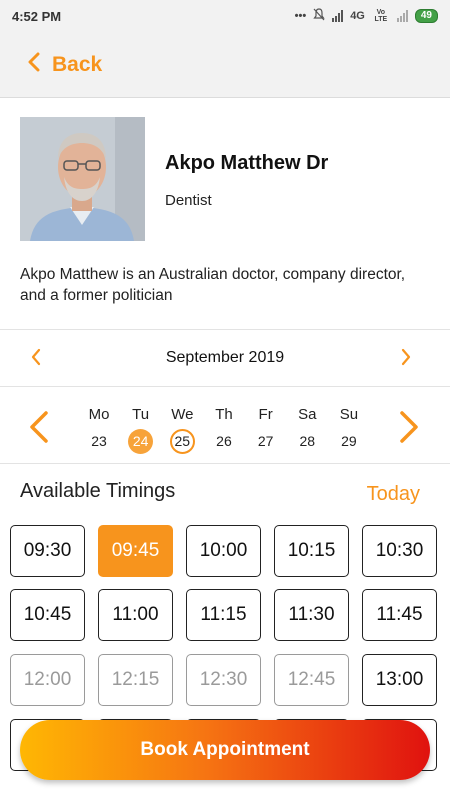 The width and height of the screenshot is (450, 800). I want to click on next-week-button, so click(409, 429).